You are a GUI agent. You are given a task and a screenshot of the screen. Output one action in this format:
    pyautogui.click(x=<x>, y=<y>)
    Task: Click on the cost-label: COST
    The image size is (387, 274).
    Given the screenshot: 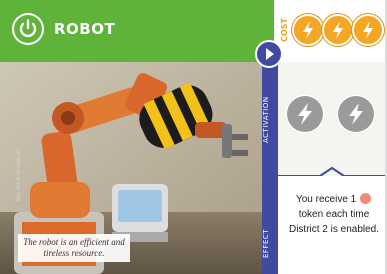 What is the action you would take?
    pyautogui.click(x=284, y=30)
    